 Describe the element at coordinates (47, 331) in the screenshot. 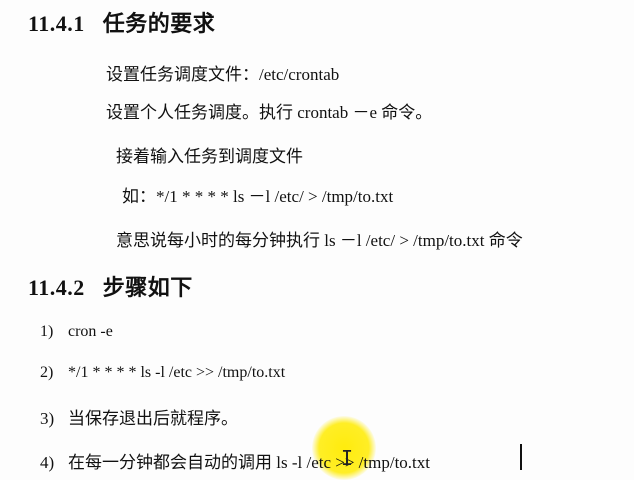

I see `step-number: 1)` at that location.